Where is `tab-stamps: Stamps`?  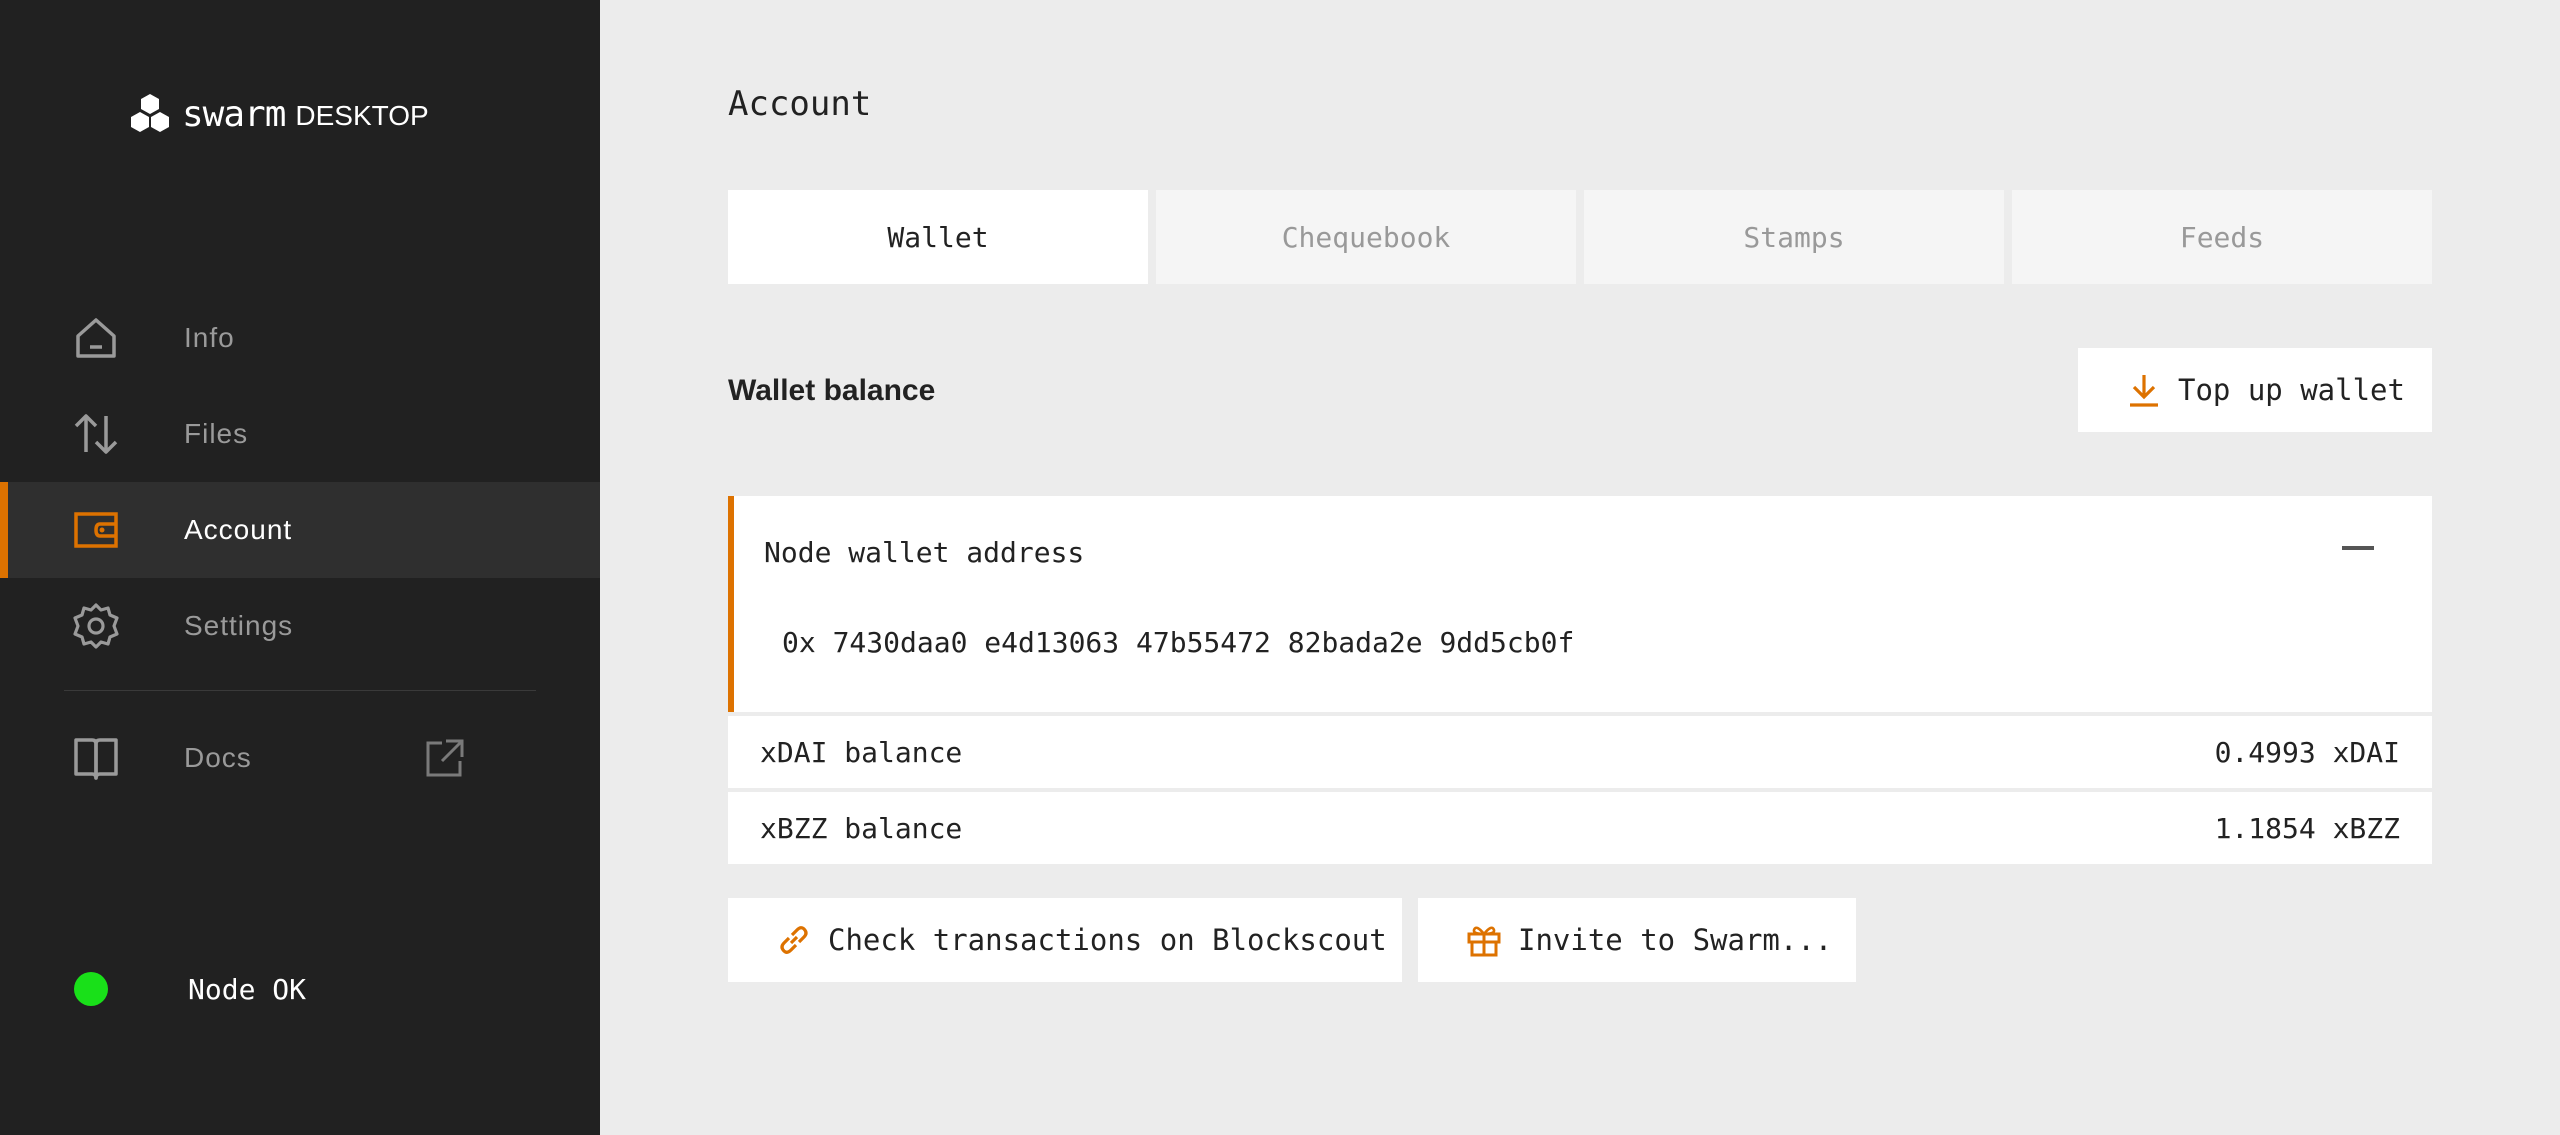
tab-stamps: Stamps is located at coordinates (1794, 237).